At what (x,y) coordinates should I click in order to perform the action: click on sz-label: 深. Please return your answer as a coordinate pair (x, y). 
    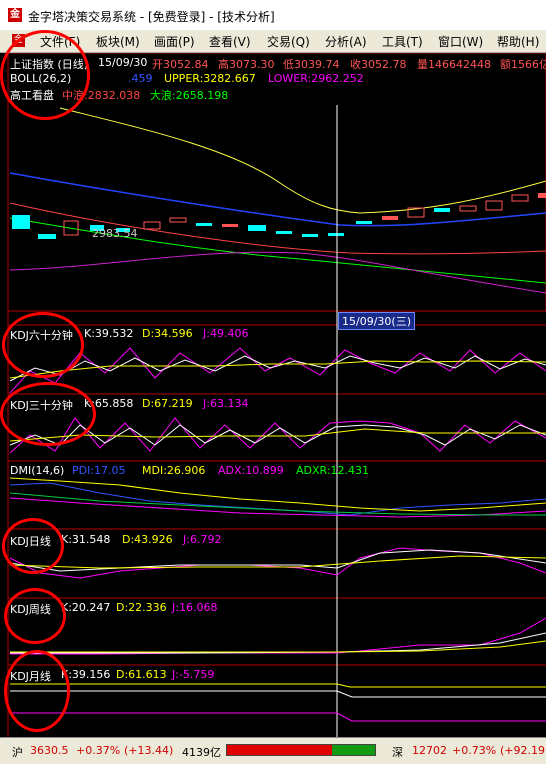
    Looking at the image, I should click on (397, 752).